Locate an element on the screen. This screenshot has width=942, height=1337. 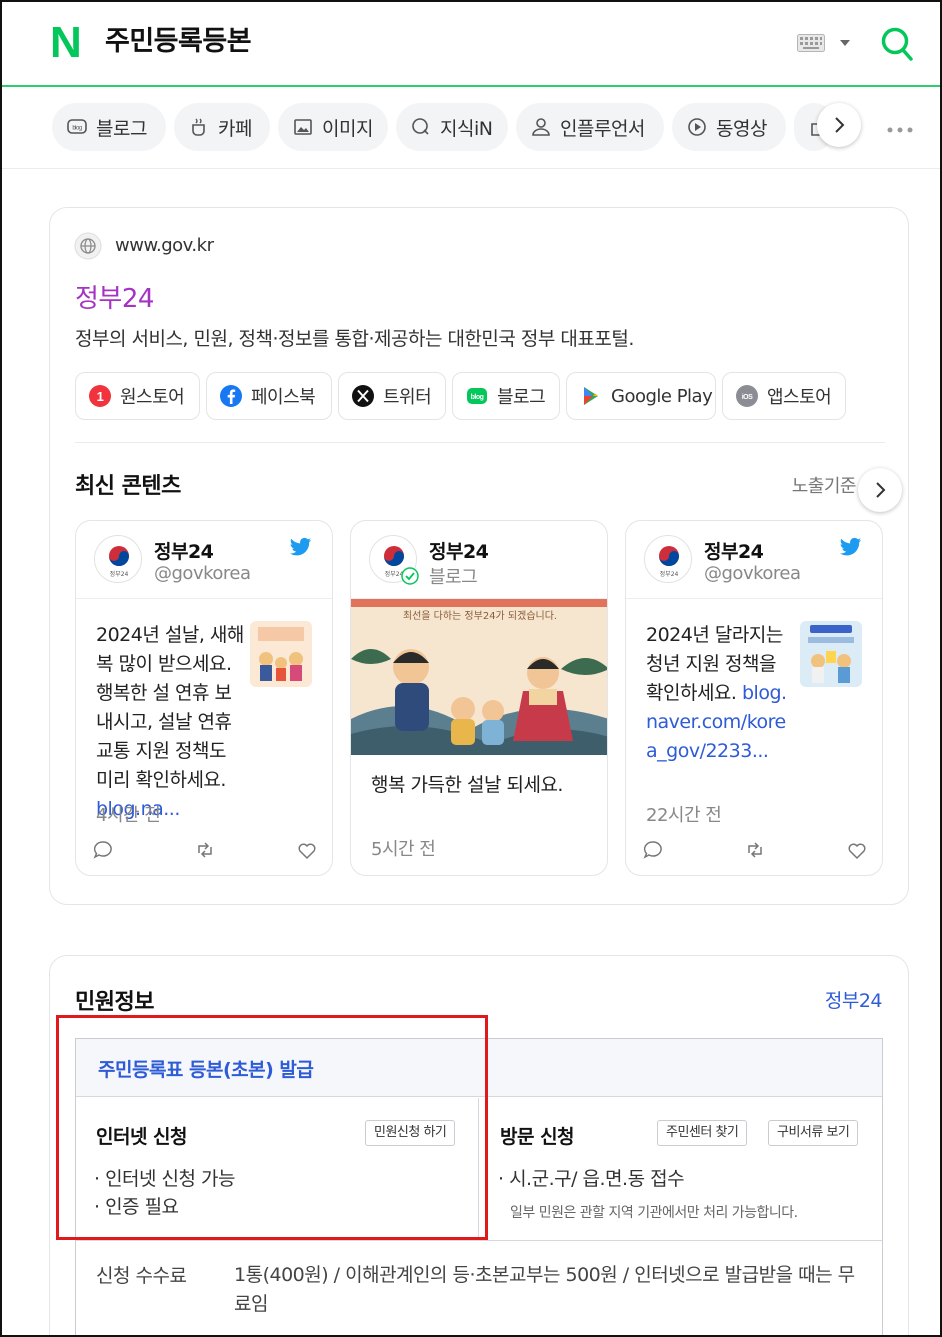
divider is located at coordinates (480, 442).